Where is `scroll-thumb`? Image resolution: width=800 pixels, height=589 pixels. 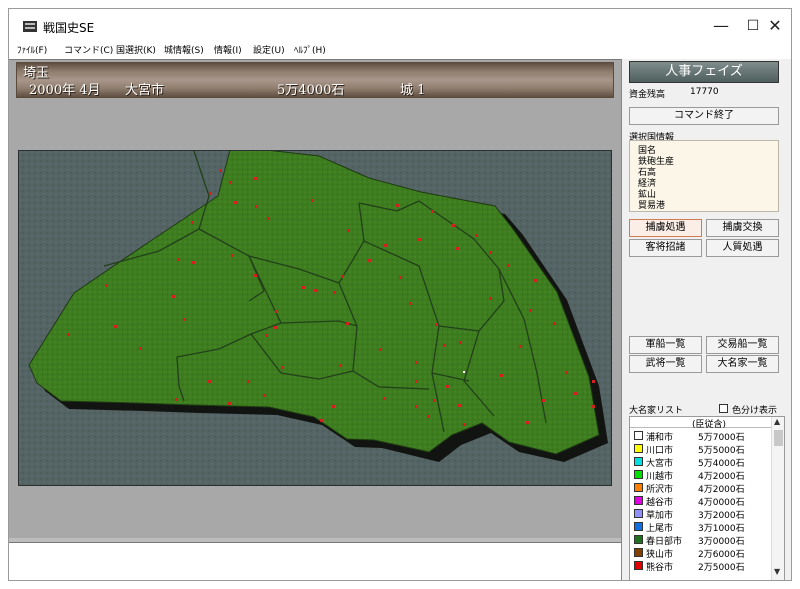 scroll-thumb is located at coordinates (778, 438).